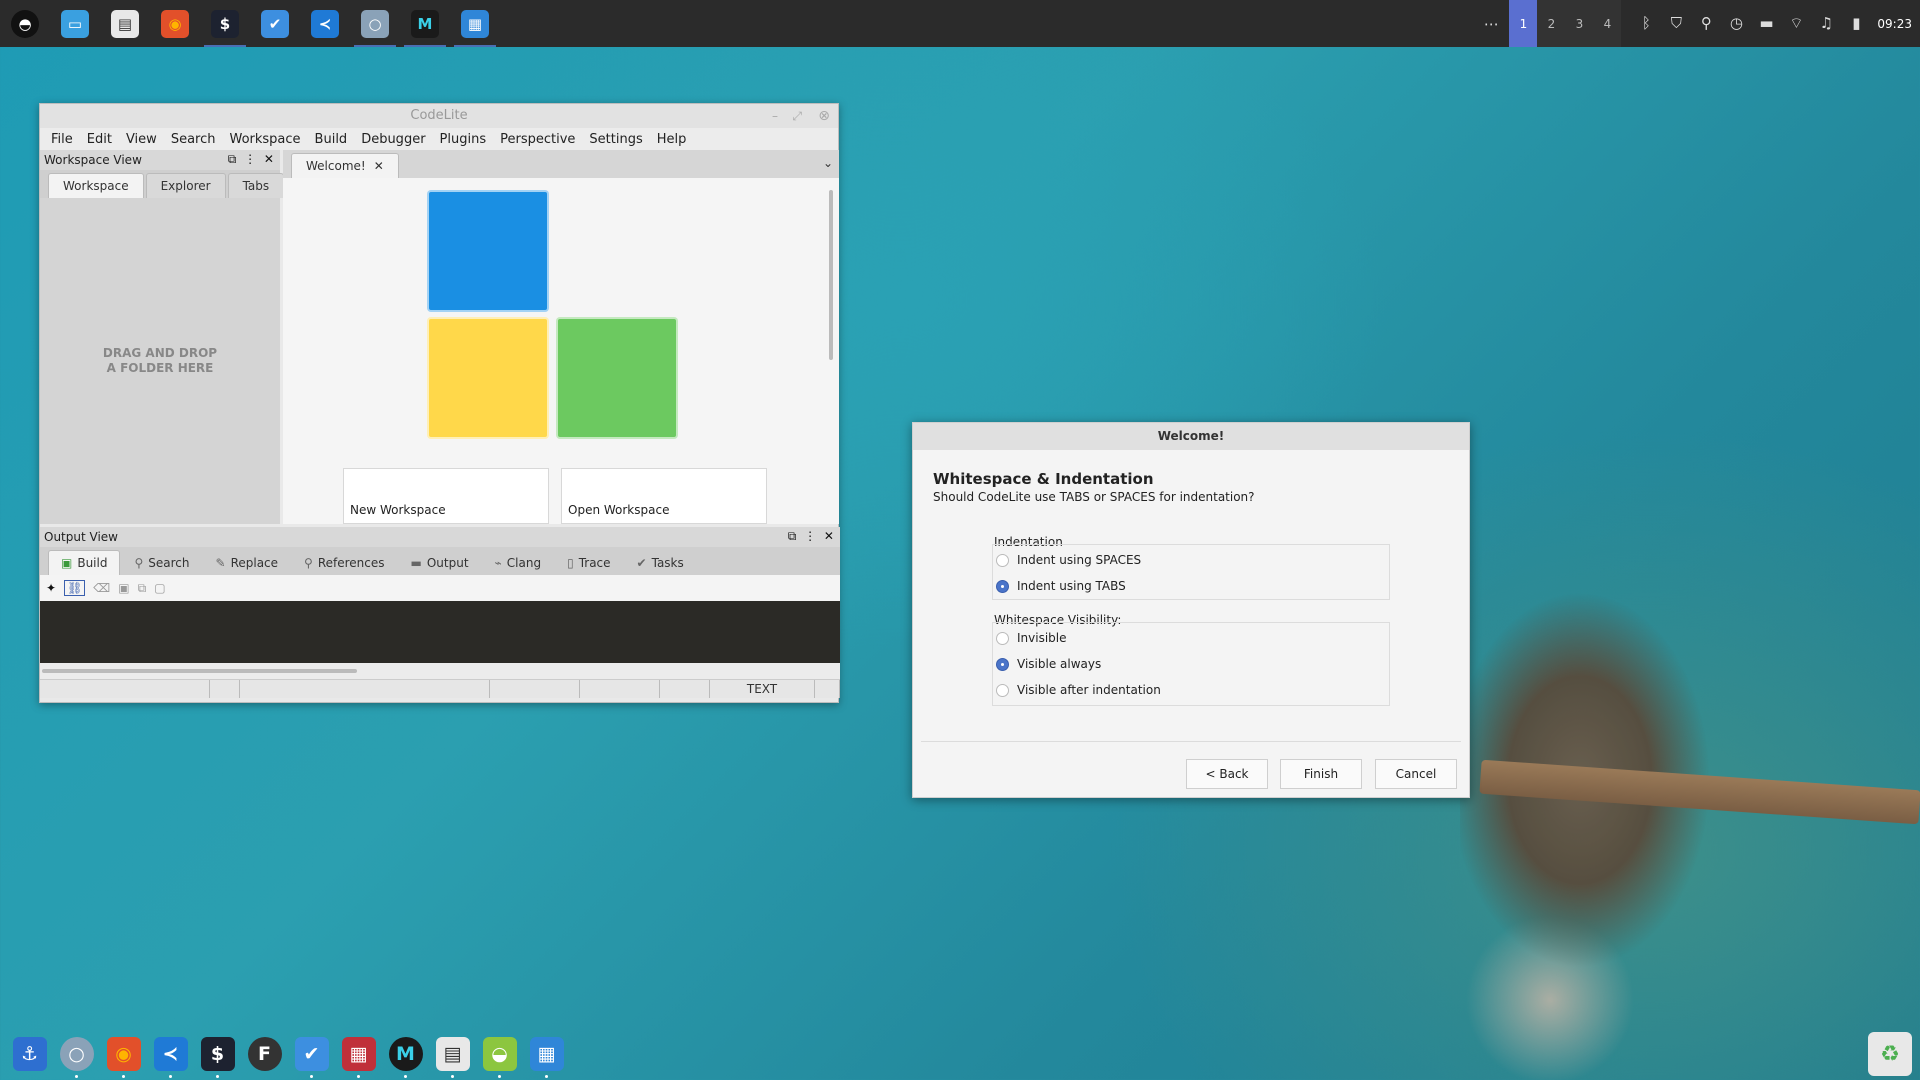  What do you see at coordinates (125, 23) in the screenshot?
I see `panel-app: ▤` at bounding box center [125, 23].